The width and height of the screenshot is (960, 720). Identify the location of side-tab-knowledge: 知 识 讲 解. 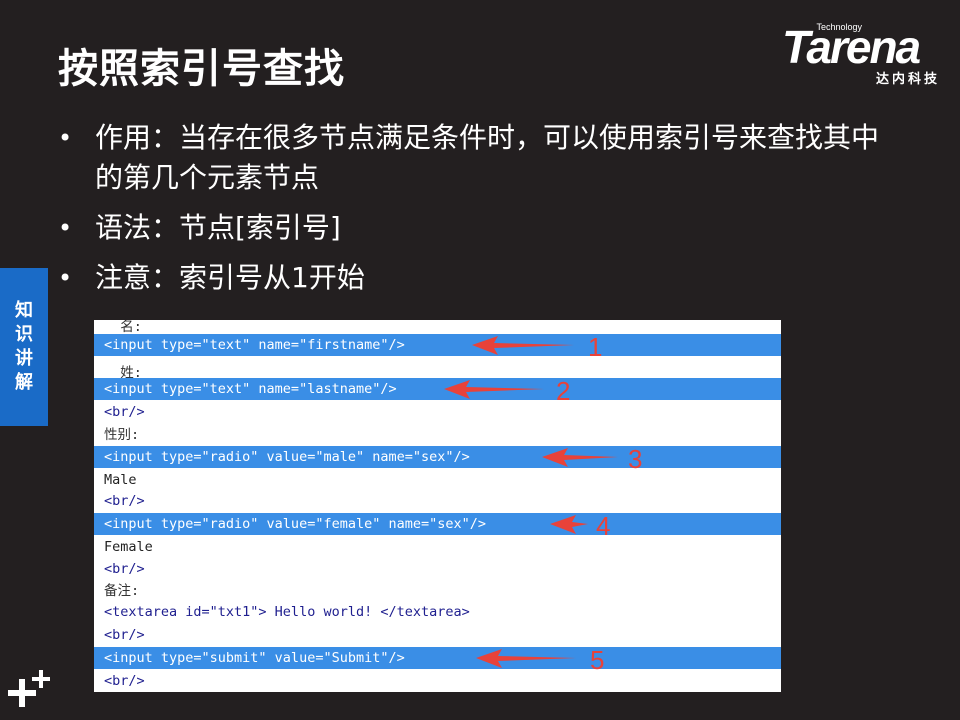
(24, 347).